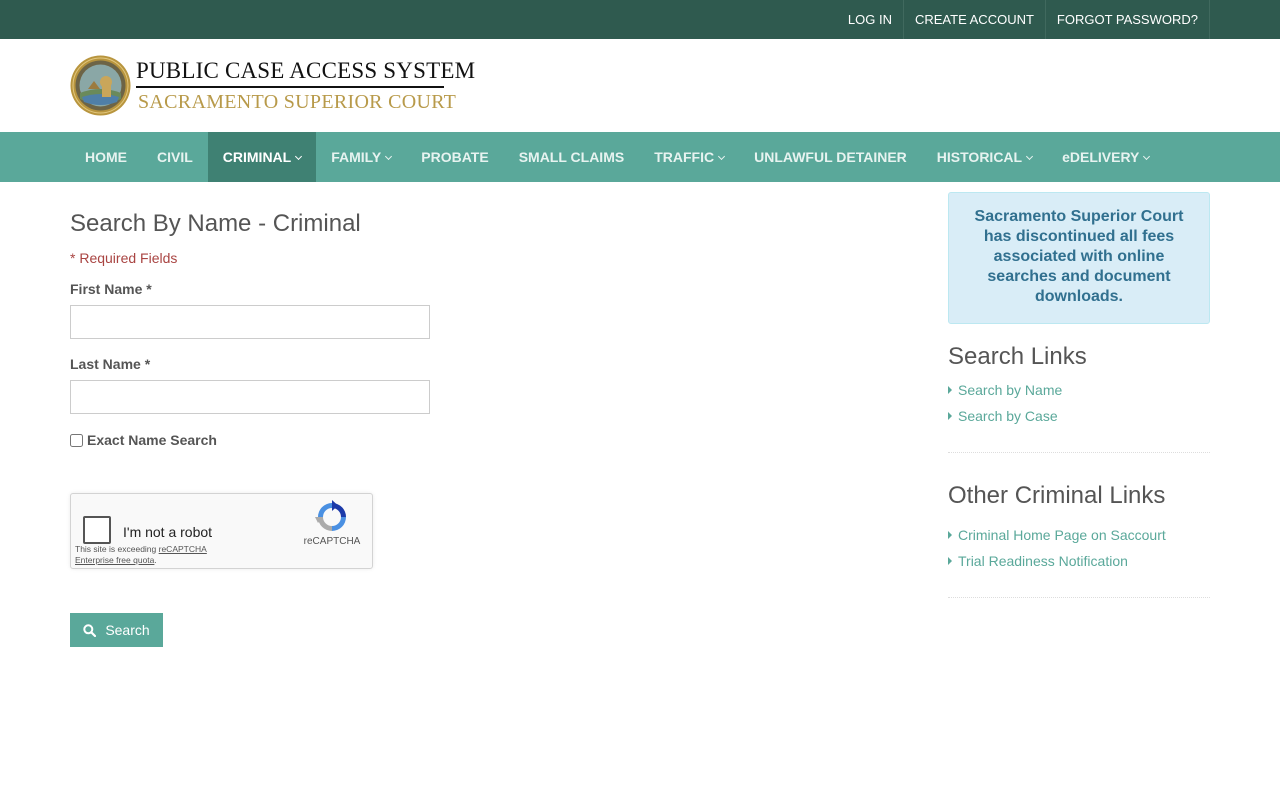 The height and width of the screenshot is (800, 1280). Describe the element at coordinates (90, 630) in the screenshot. I see `search-icon` at that location.